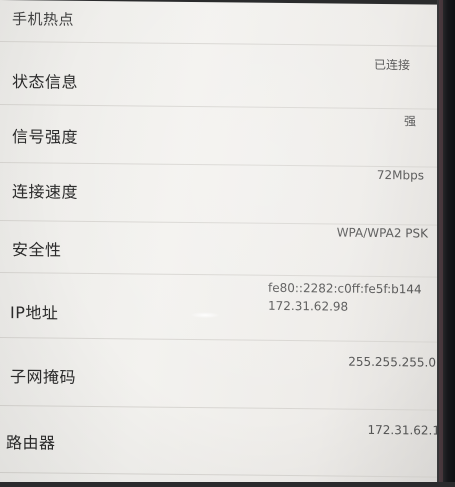 The image size is (455, 487). I want to click on status-label: 状态信息, so click(45, 82).